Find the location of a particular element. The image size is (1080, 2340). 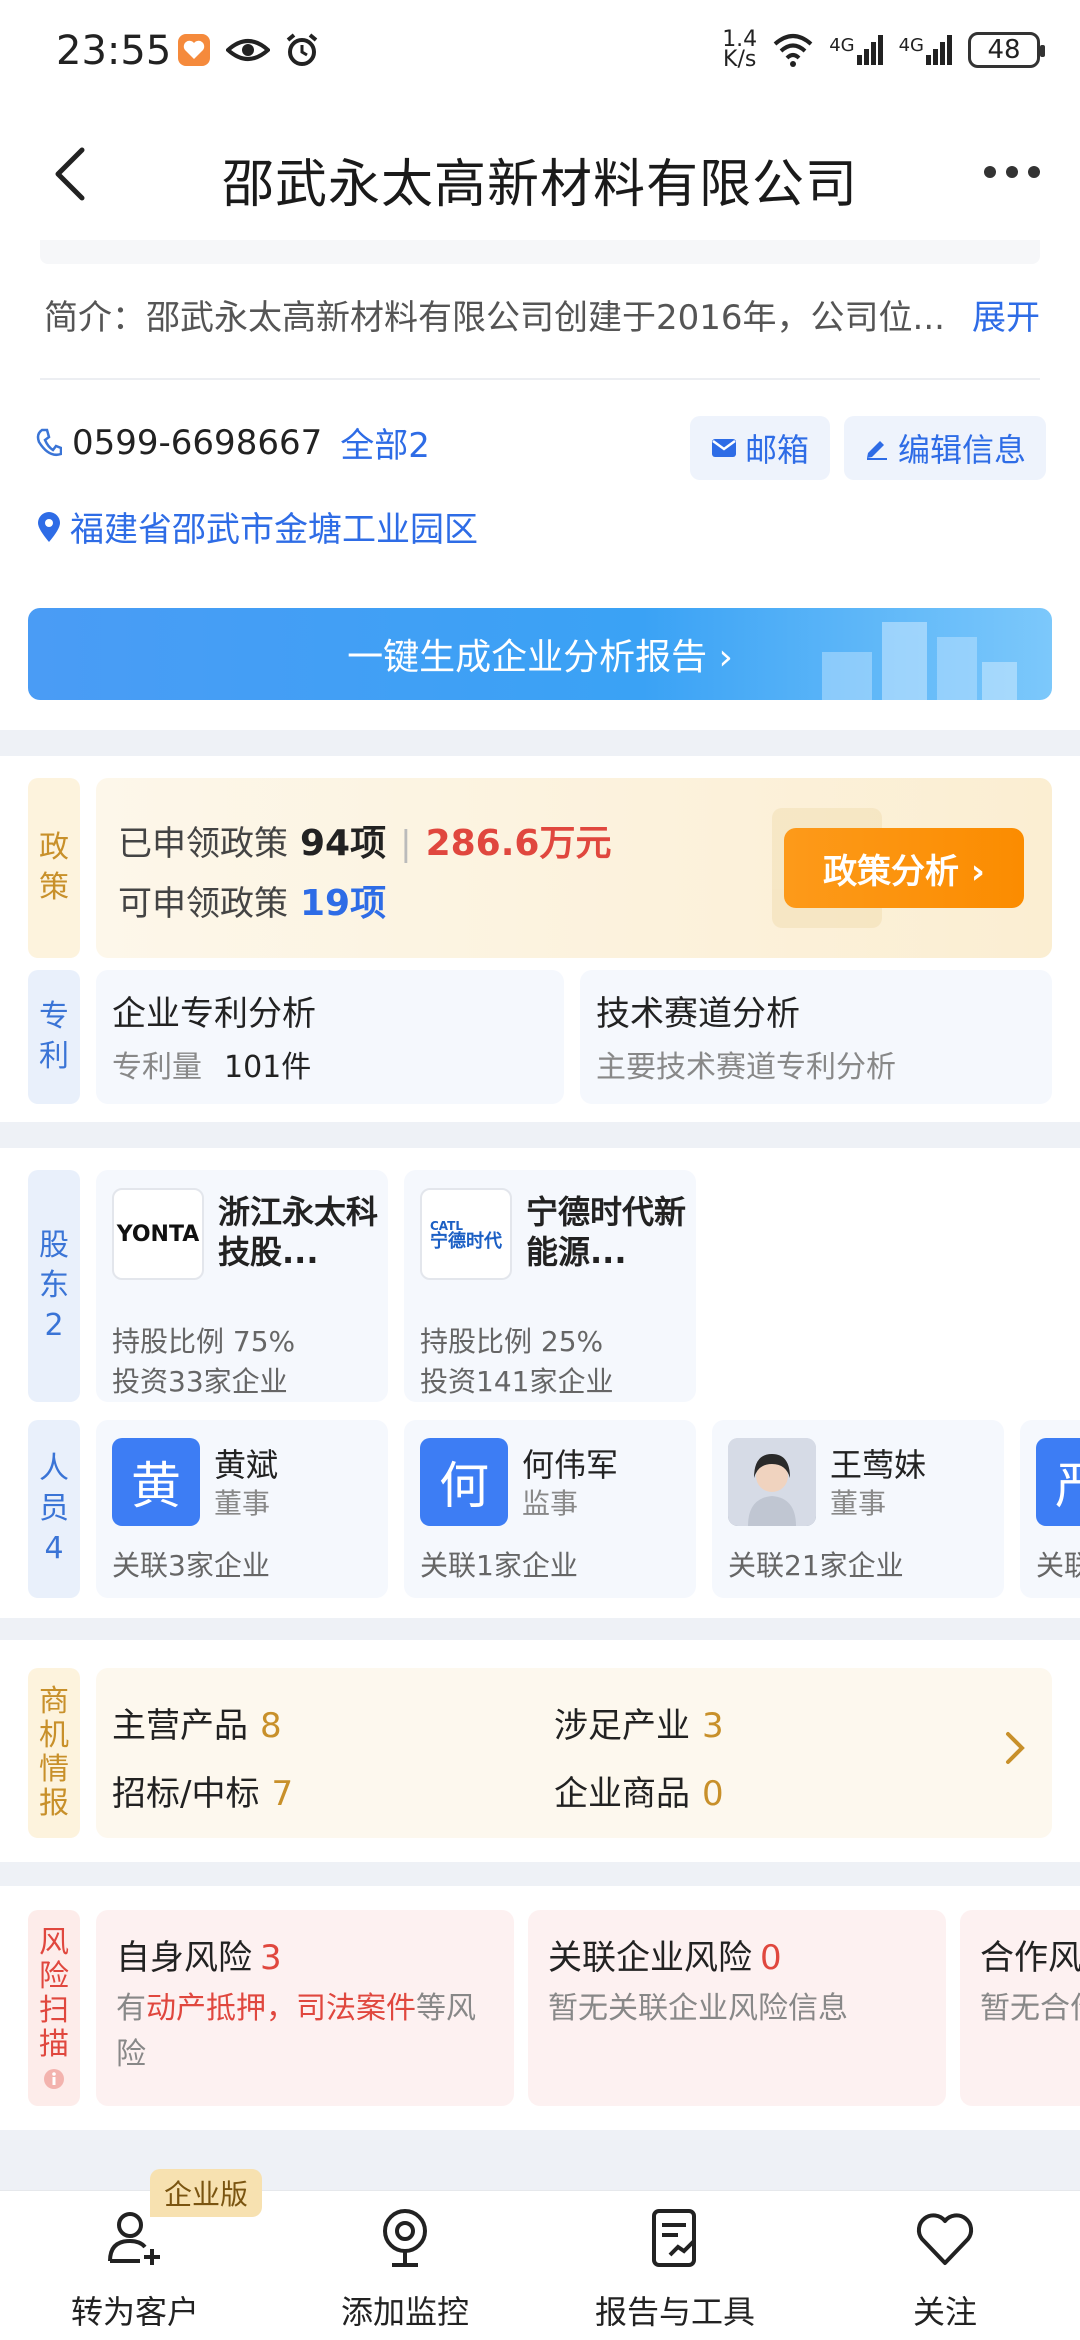

self-risk-title: 自身风险 3 is located at coordinates (199, 1958).